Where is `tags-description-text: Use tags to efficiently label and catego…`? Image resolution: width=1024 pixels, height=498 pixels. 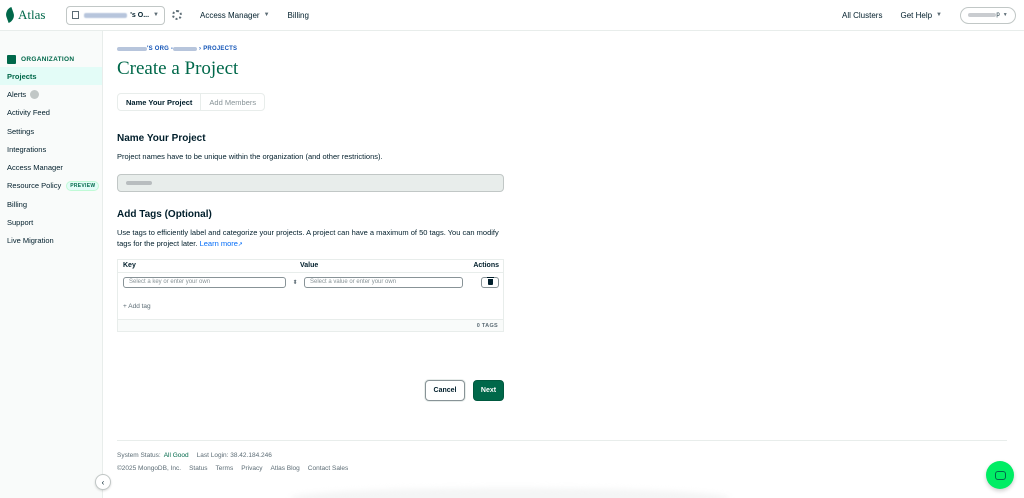
tags-description-text: Use tags to efficiently label and catego… is located at coordinates (308, 238).